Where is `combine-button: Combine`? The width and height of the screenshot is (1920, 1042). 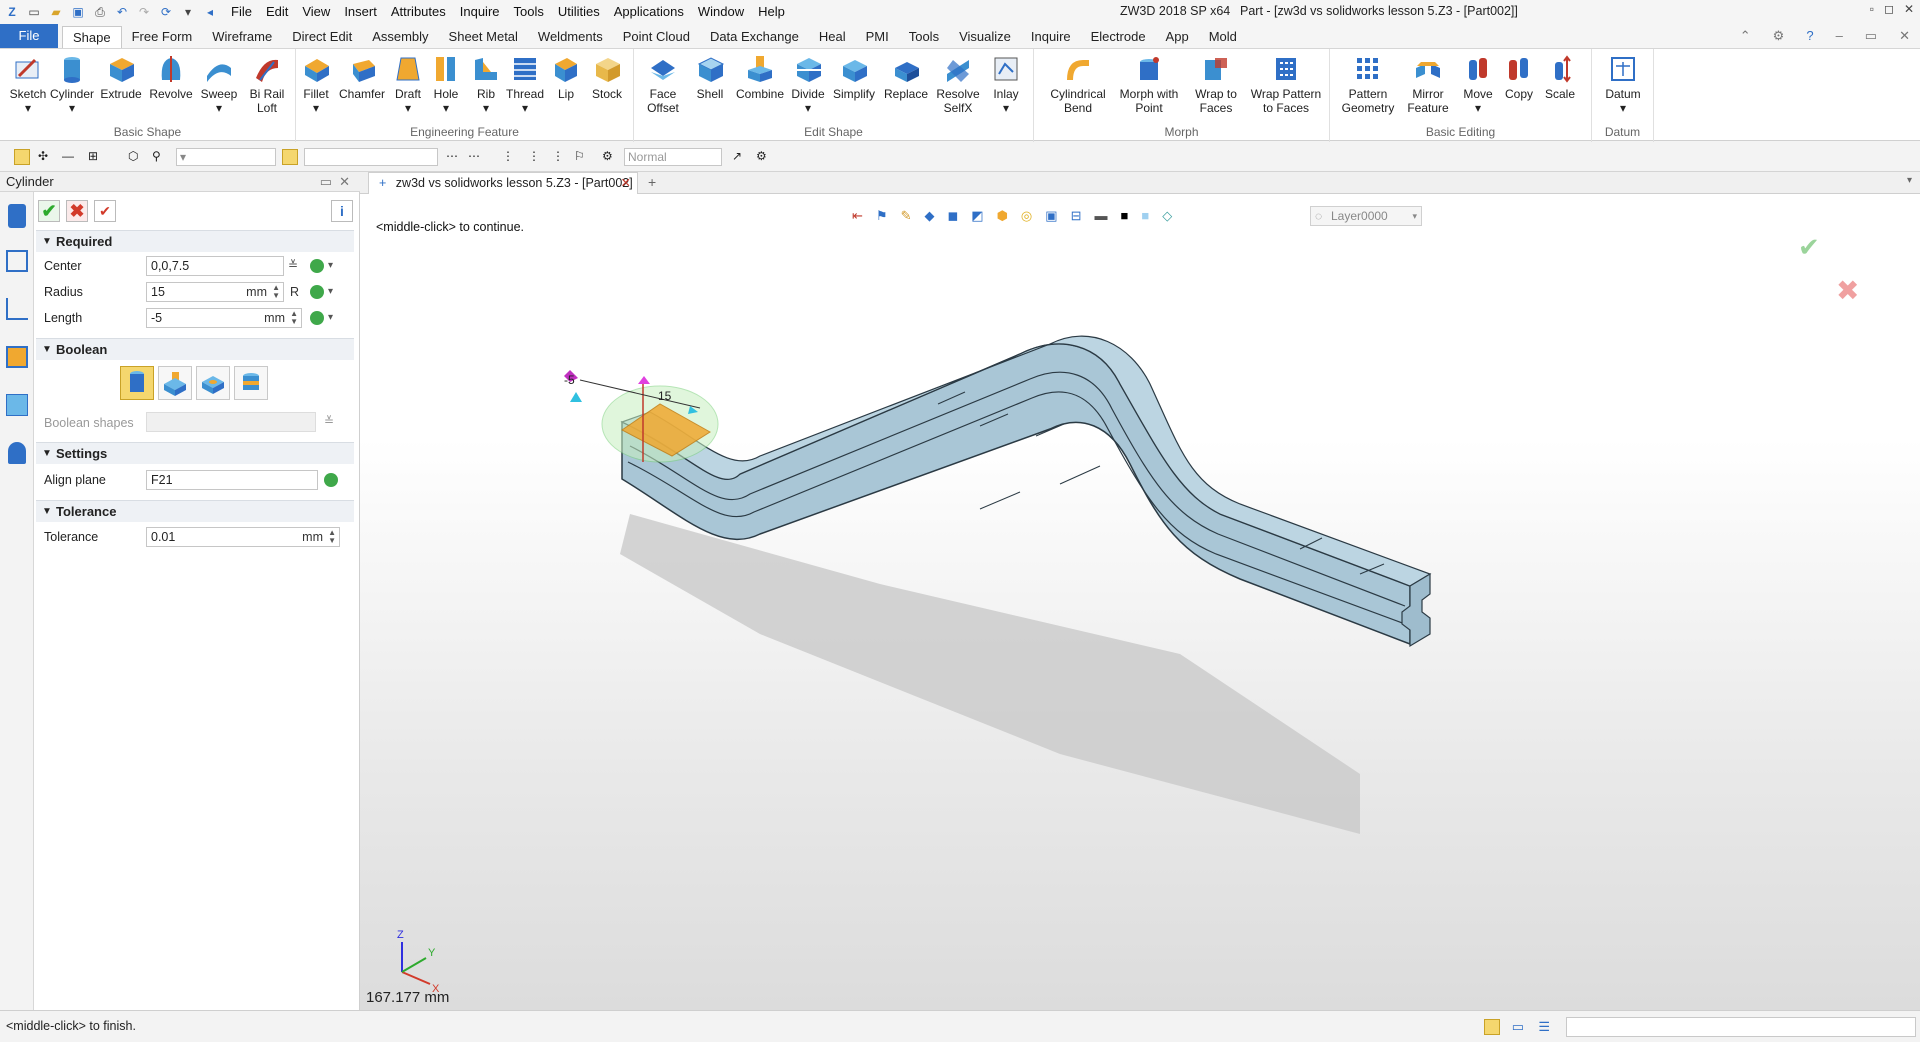 combine-button: Combine is located at coordinates (760, 77).